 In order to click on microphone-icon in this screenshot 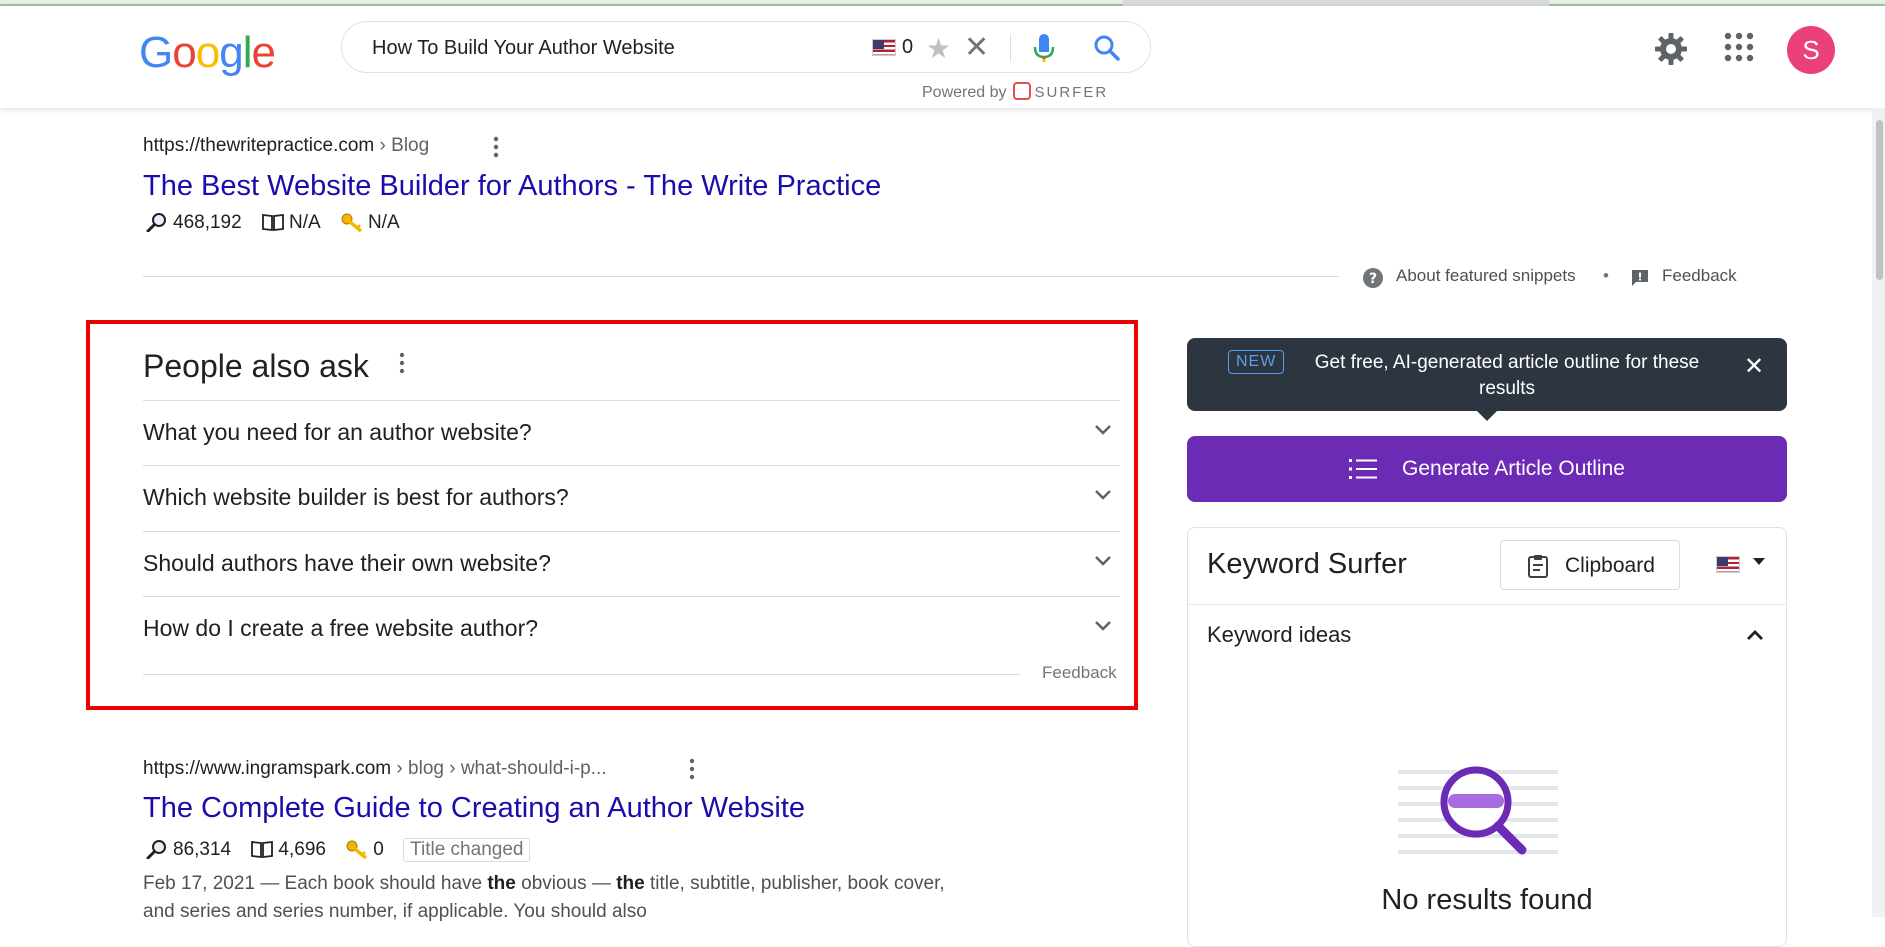, I will do `click(1044, 48)`.